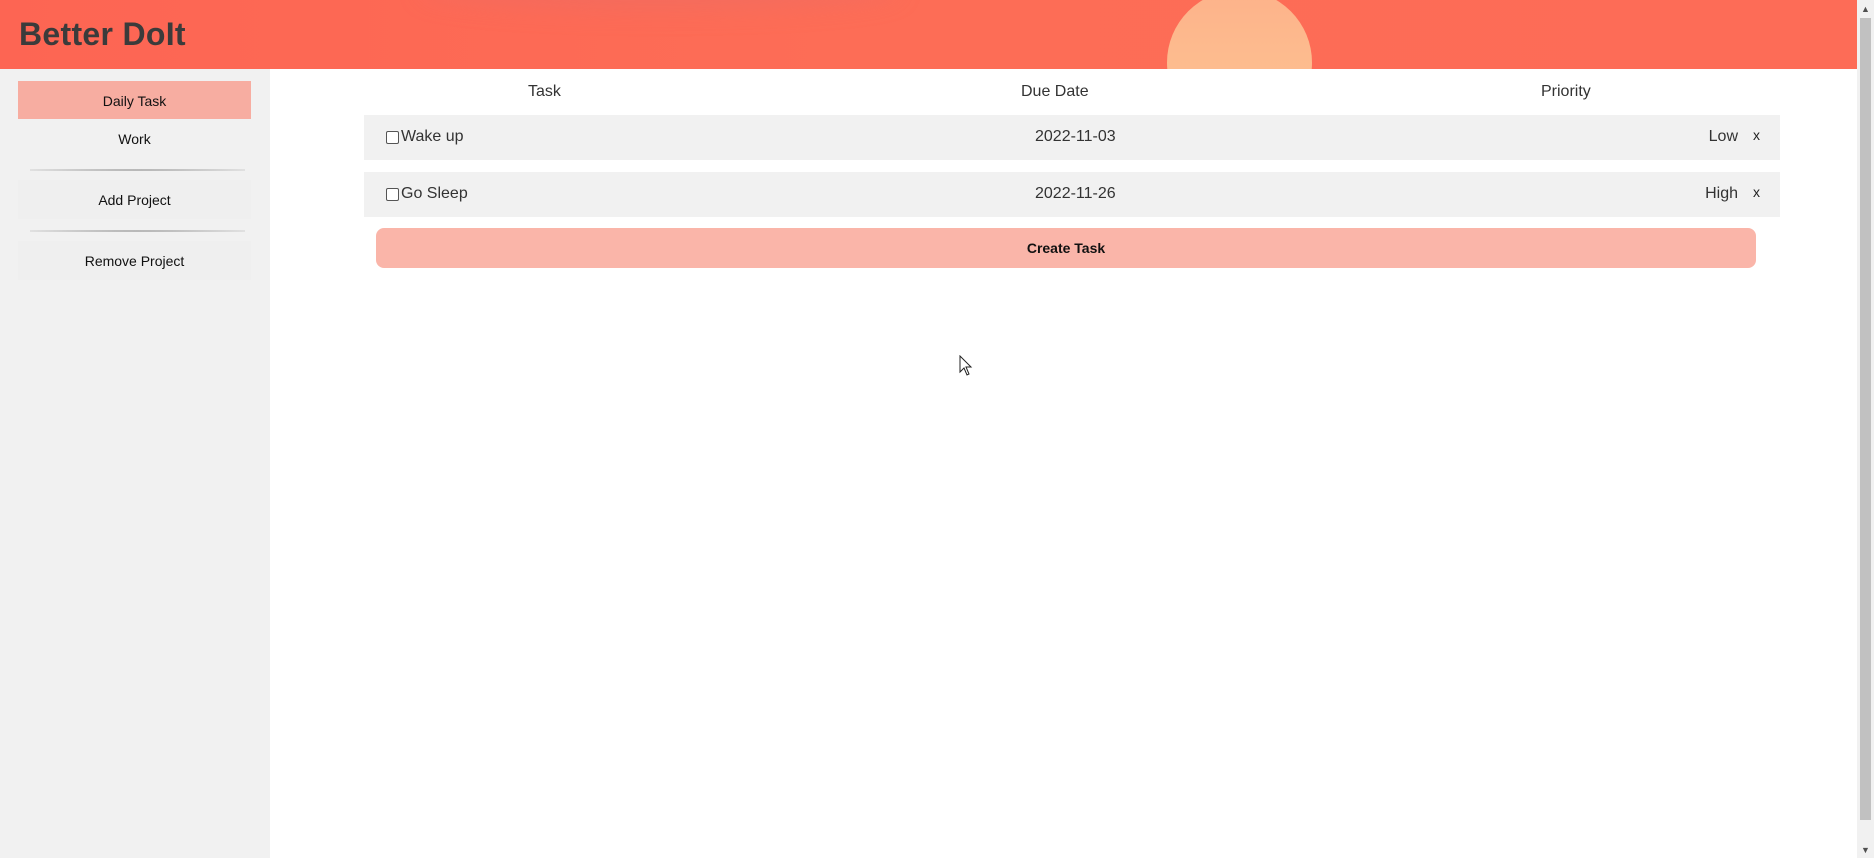  Describe the element at coordinates (966, 365) in the screenshot. I see `mouse-cursor-icon` at that location.